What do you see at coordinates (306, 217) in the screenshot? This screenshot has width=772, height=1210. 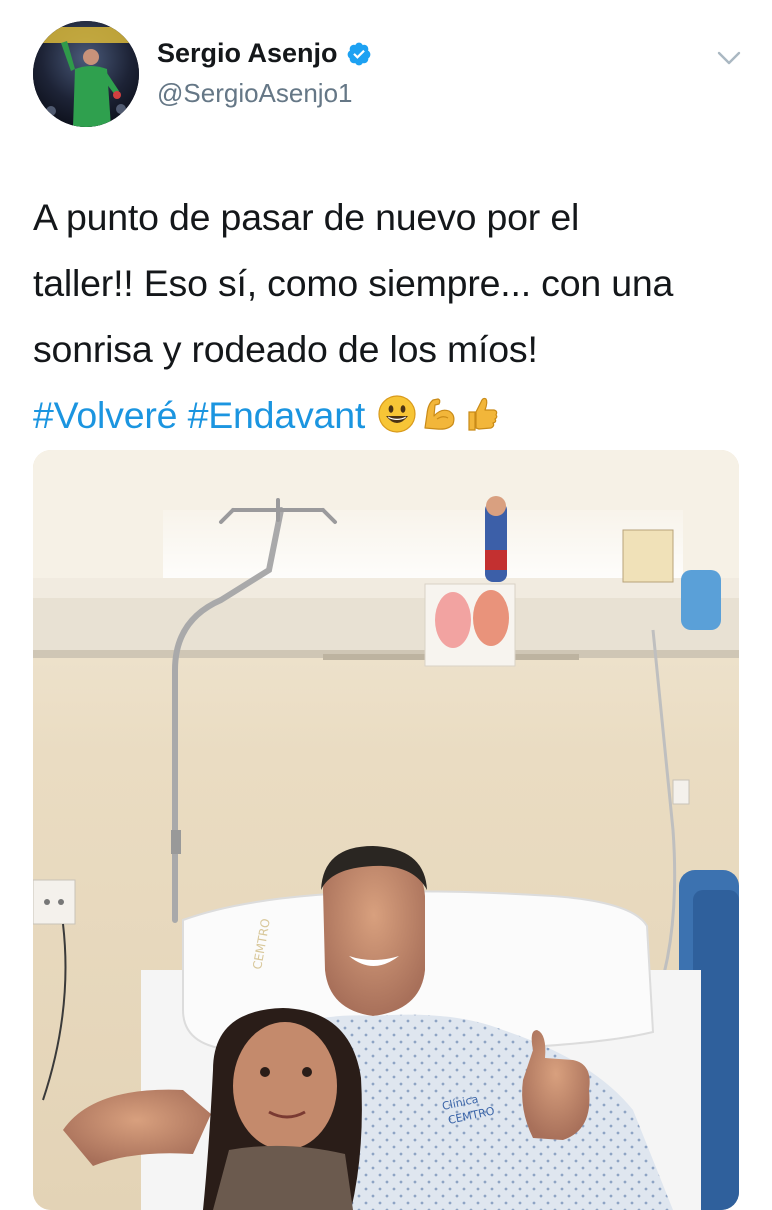 I see `tweet-text-line: A punto de pasar de nuevo por el` at bounding box center [306, 217].